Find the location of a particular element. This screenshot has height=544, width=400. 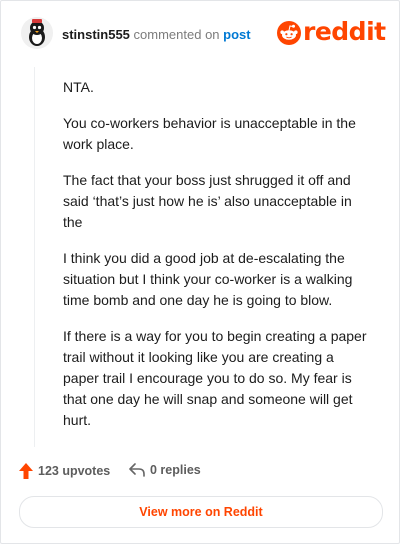

reddit-wordmark: reddit is located at coordinates (344, 31).